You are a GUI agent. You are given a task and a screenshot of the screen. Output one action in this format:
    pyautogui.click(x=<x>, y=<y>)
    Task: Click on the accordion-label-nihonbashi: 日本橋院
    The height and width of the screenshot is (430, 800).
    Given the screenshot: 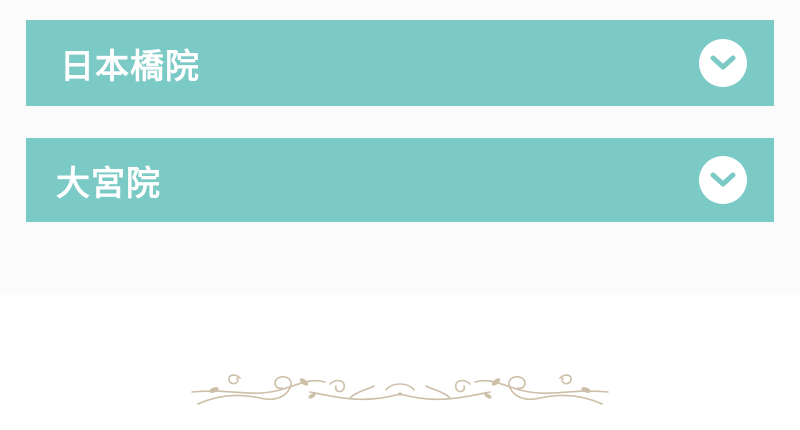 What is the action you would take?
    pyautogui.click(x=130, y=66)
    